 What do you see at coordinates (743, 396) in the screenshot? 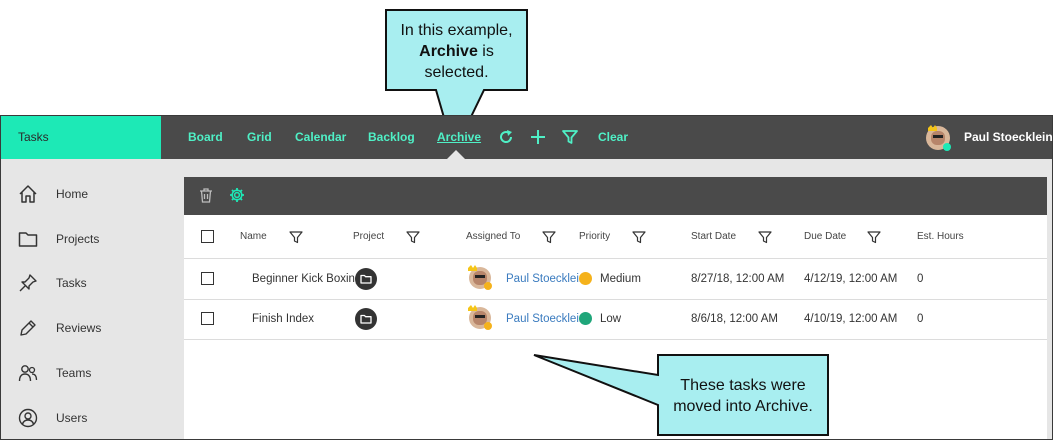
I see `callout-bottom-text: These tasks were moved into Archive.` at bounding box center [743, 396].